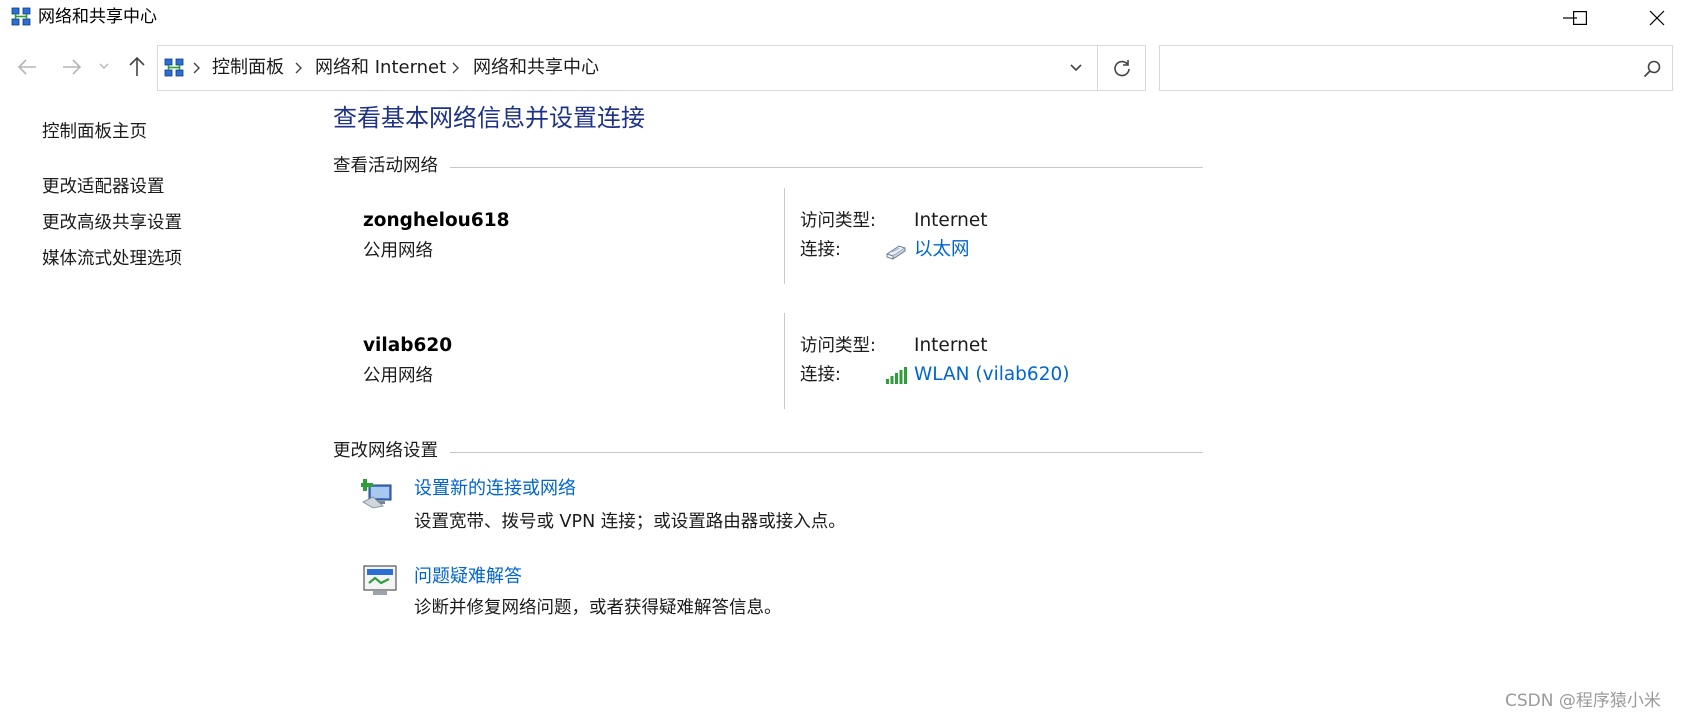 This screenshot has width=1692, height=721. Describe the element at coordinates (536, 68) in the screenshot. I see `breadcrumb-network-sharing-center: 网络和共享中心` at that location.